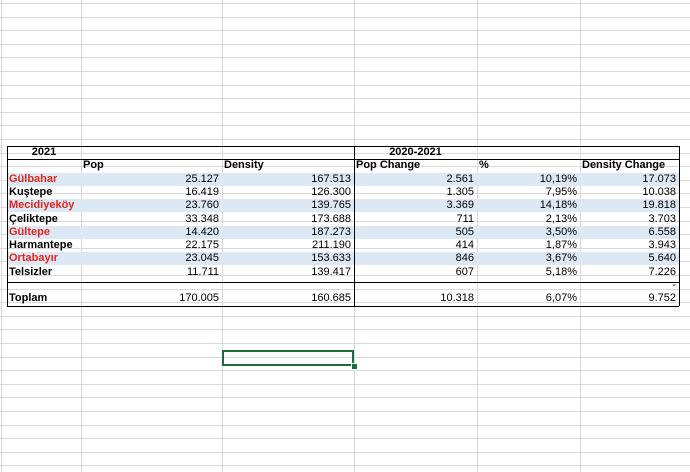 This screenshot has width=690, height=472. I want to click on column-header-density: Density, so click(244, 165).